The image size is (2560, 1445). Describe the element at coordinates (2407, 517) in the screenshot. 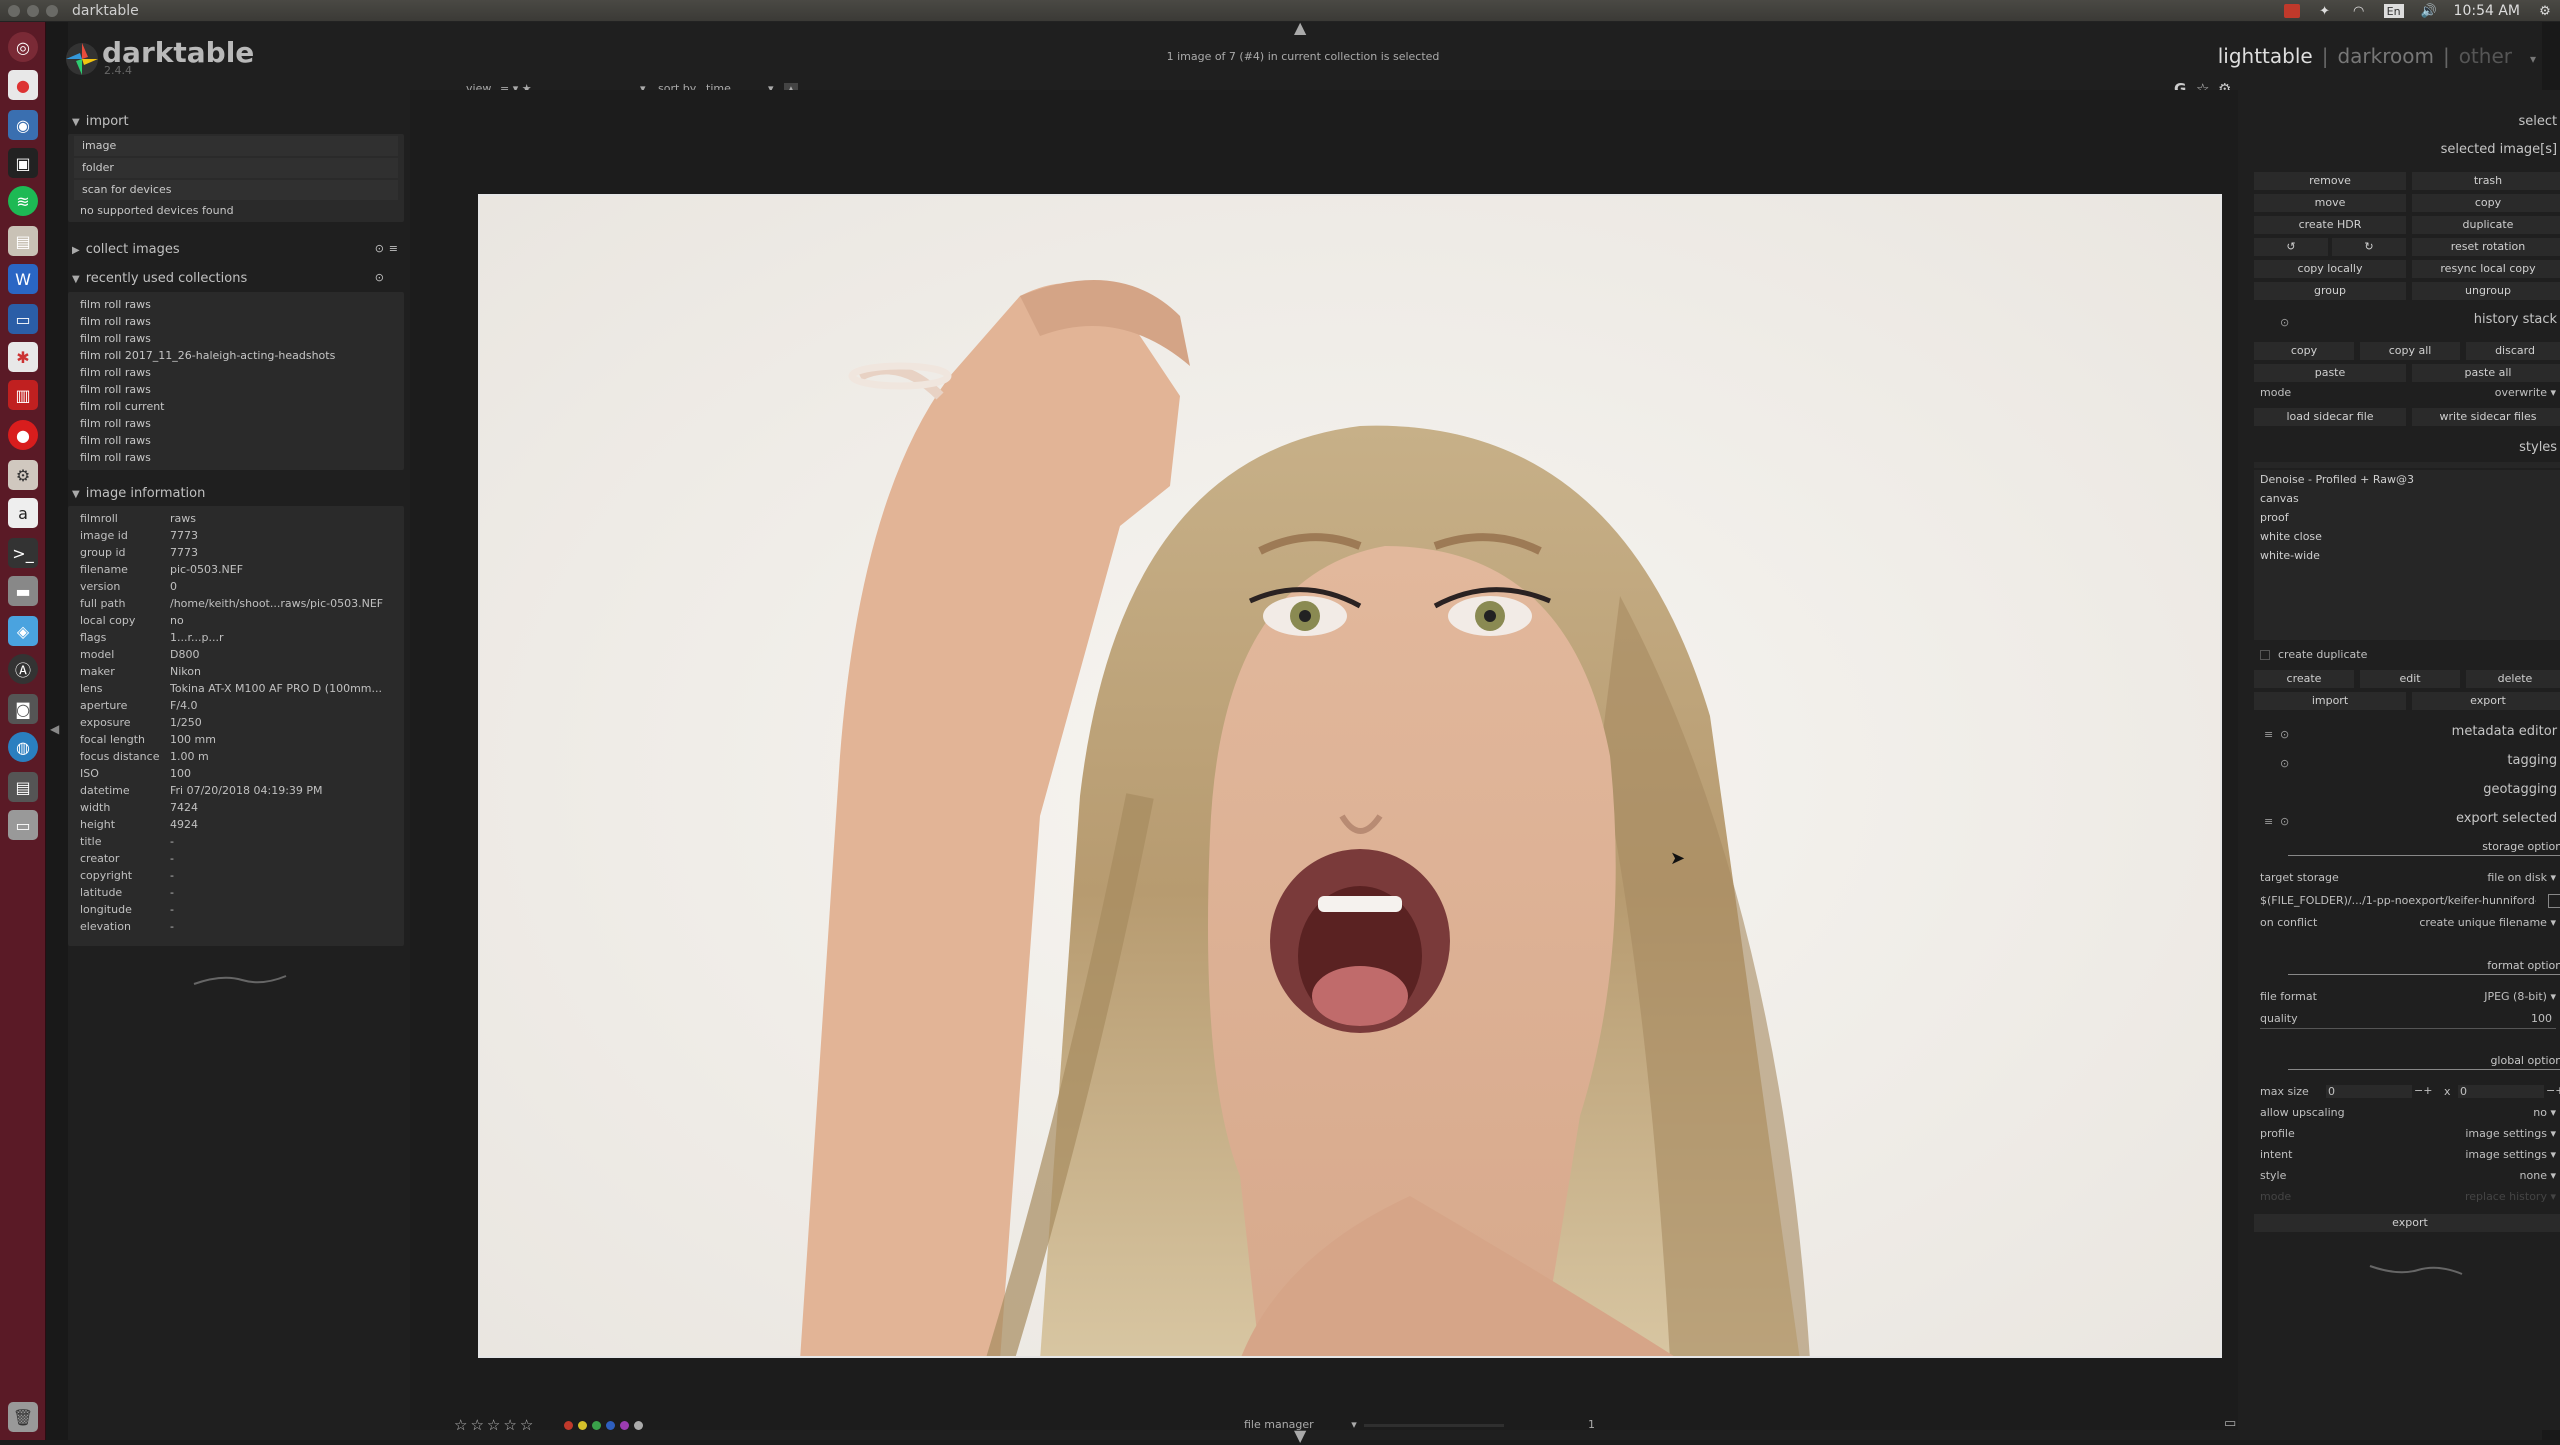

I see `style-item: proof` at that location.